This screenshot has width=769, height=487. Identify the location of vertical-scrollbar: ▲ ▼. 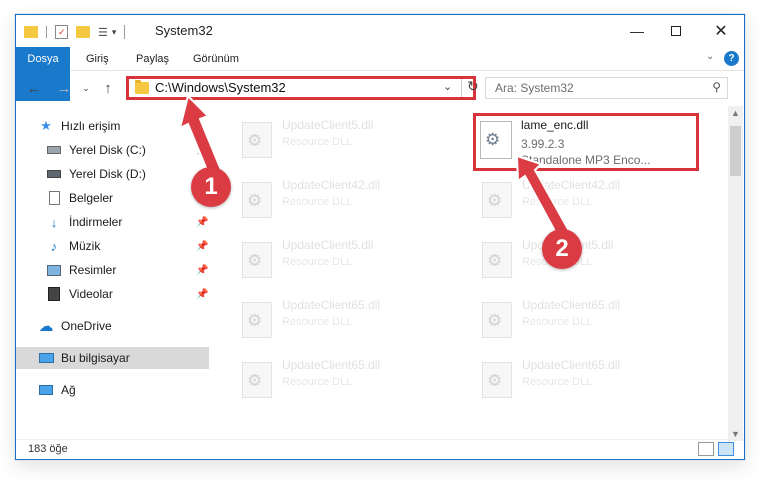
(735, 273).